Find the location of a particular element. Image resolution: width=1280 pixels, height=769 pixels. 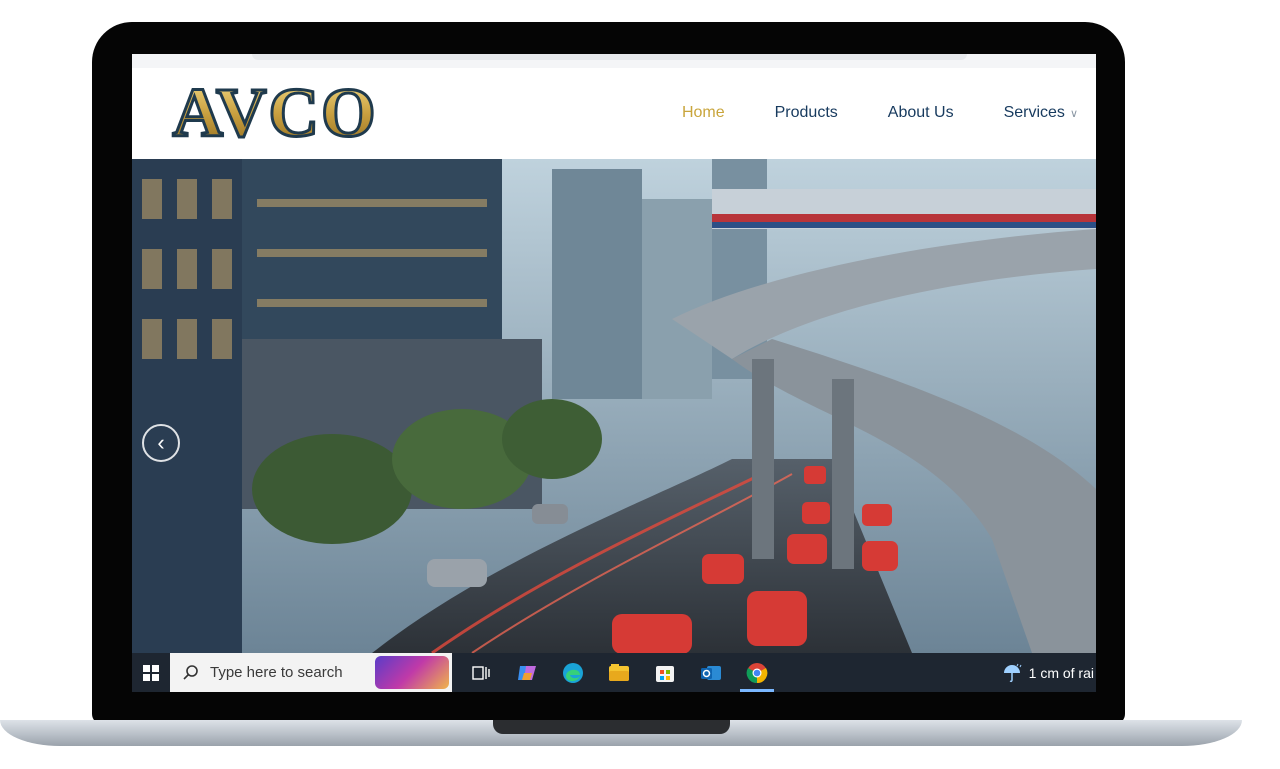

umbrella-rain-icon is located at coordinates (1012, 672).